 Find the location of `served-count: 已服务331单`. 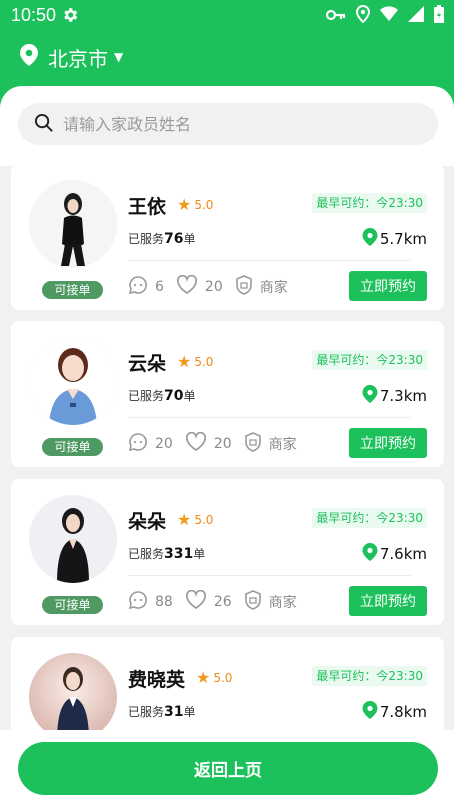

served-count: 已服务331单 is located at coordinates (166, 553).